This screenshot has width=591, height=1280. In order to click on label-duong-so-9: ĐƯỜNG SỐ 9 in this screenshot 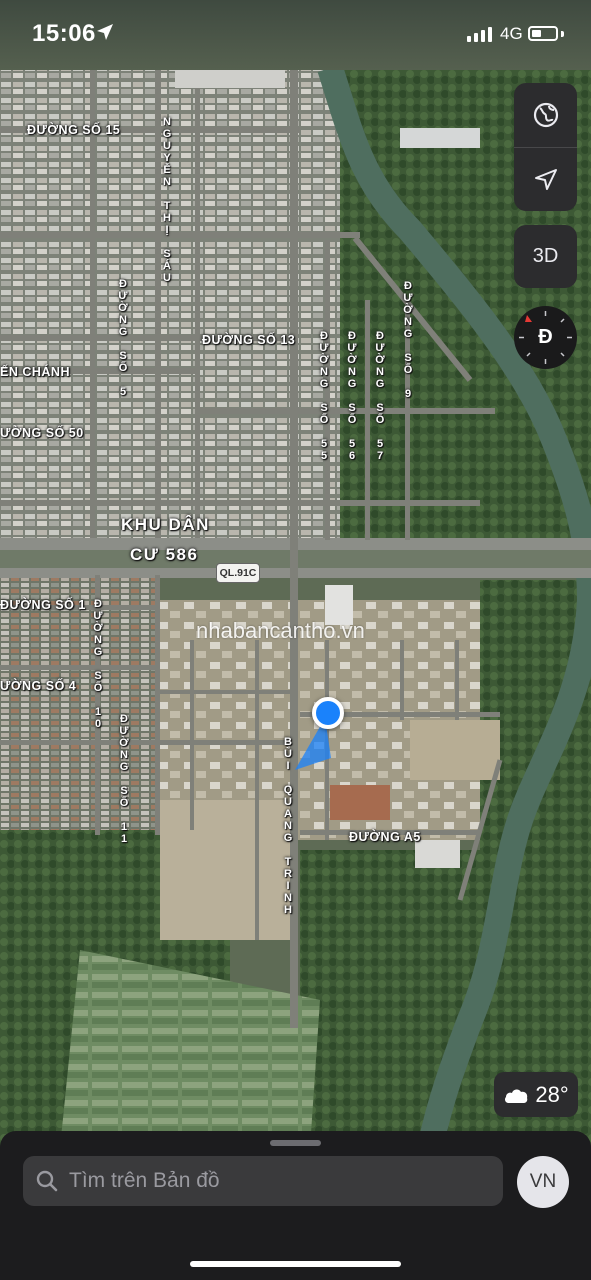, I will do `click(408, 340)`.